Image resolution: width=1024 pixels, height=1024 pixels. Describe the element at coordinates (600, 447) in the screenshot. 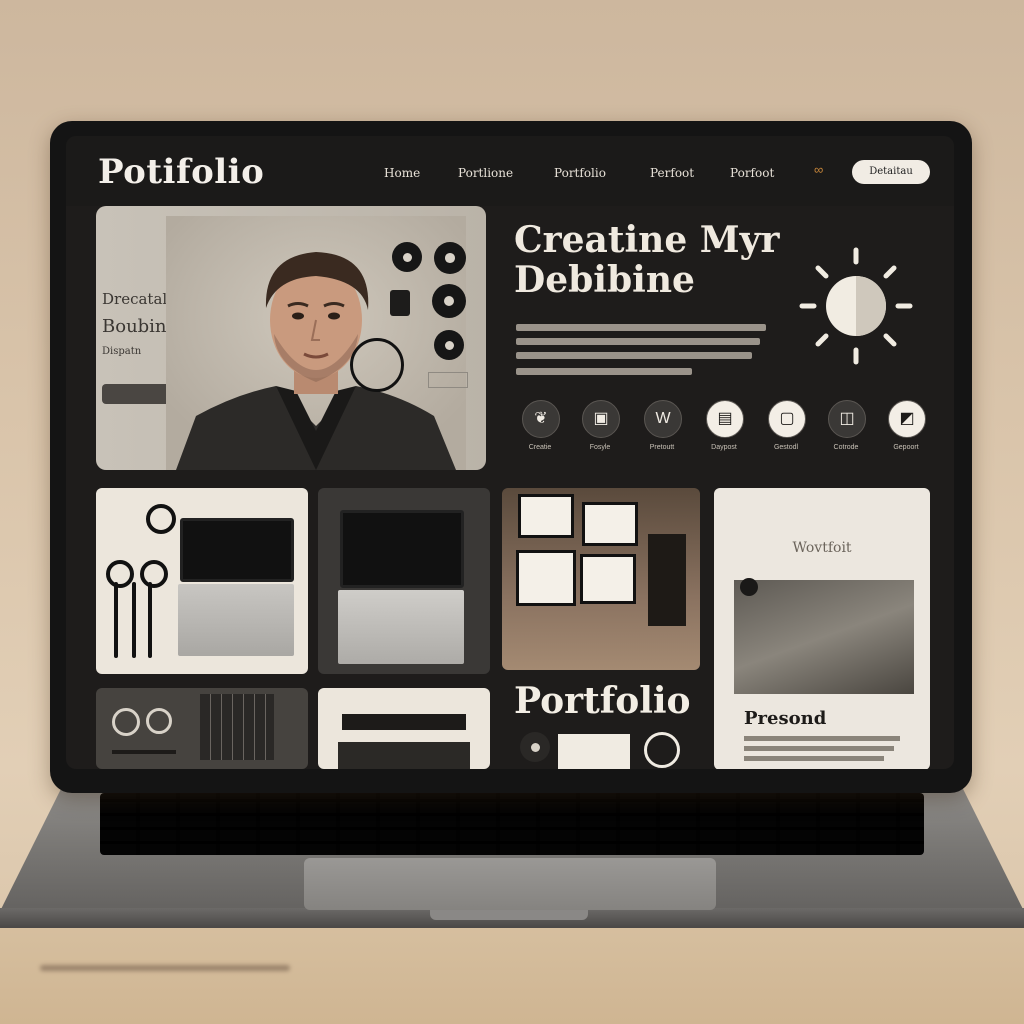

I see `icon-label-fosyle: Fosyle` at that location.